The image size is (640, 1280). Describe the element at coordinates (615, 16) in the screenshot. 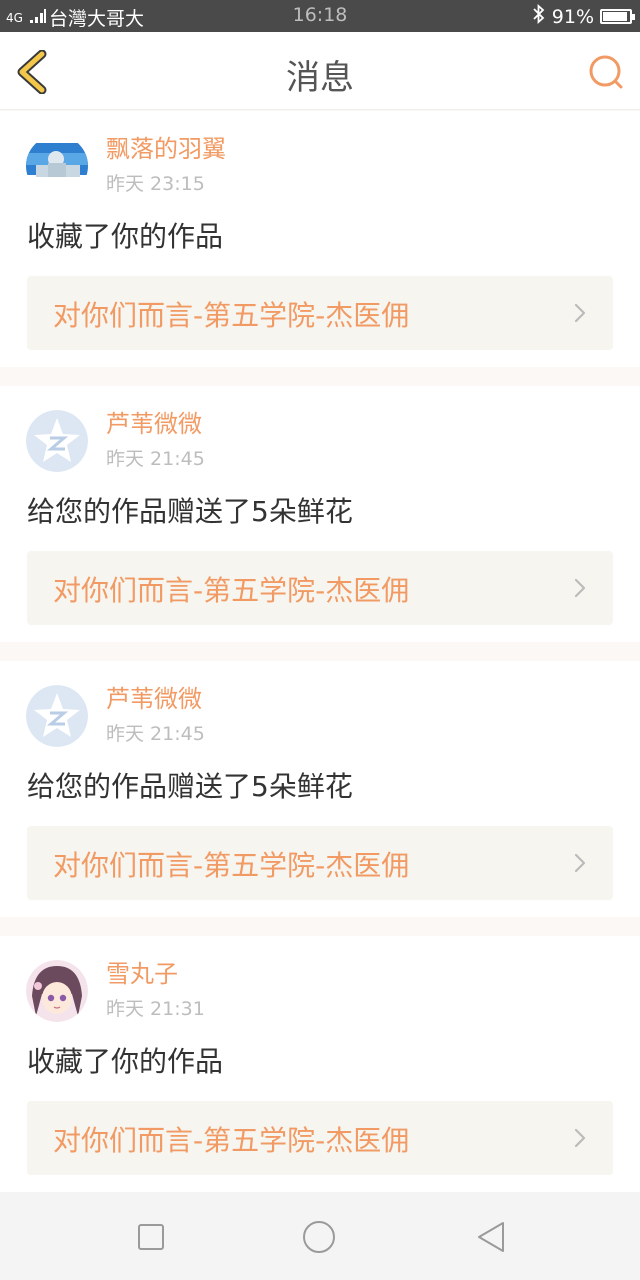

I see `battery-fill` at that location.